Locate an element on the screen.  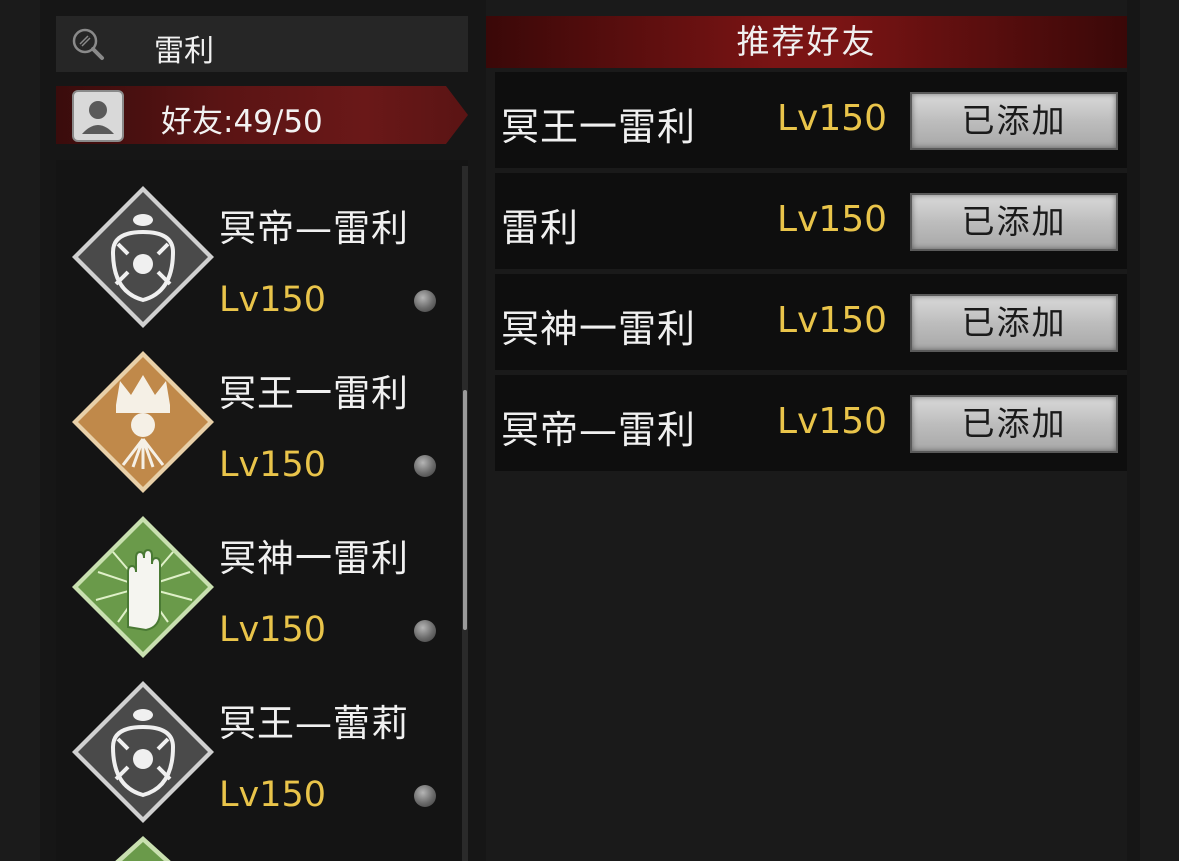
recommend-row: 冥帝—雷利 Lv150 已添加 is located at coordinates (811, 423).